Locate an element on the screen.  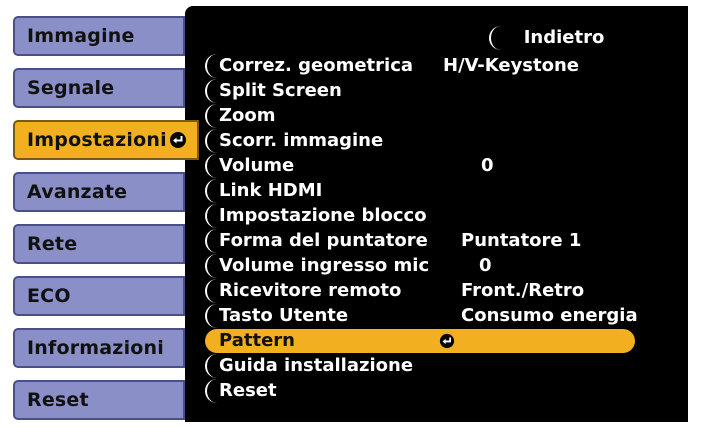
menu-item-label: Forma del puntatore is located at coordinates (323, 240).